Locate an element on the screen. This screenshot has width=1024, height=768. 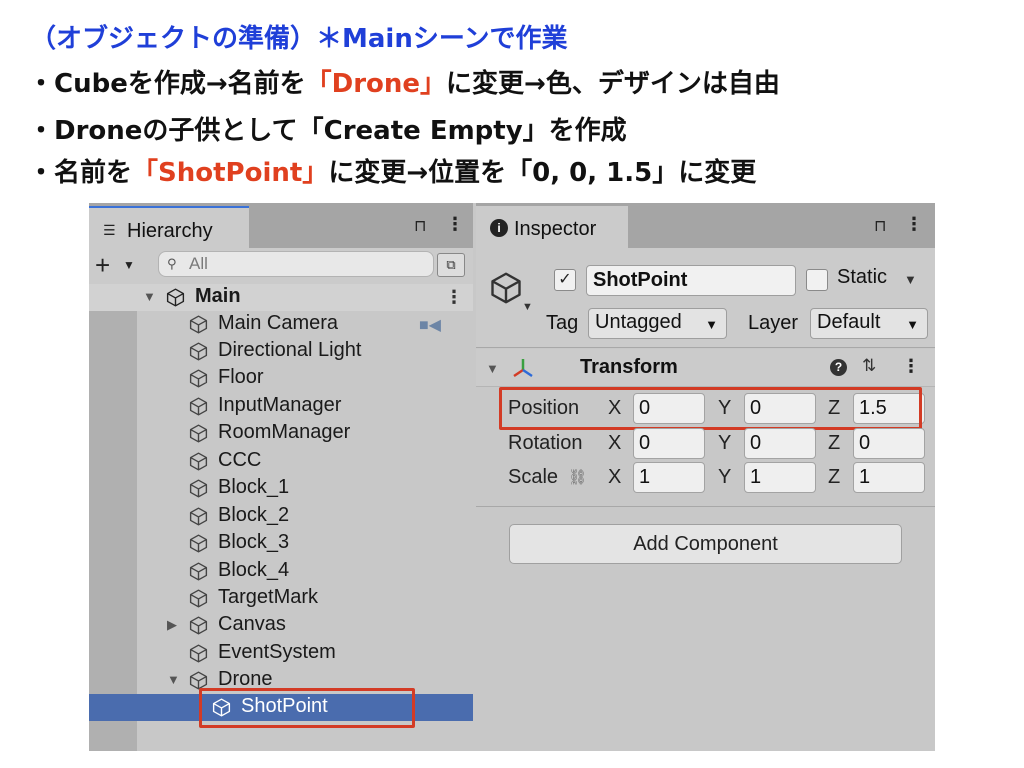
constrain-proportions-icon: ⛓ is located at coordinates (577, 477).